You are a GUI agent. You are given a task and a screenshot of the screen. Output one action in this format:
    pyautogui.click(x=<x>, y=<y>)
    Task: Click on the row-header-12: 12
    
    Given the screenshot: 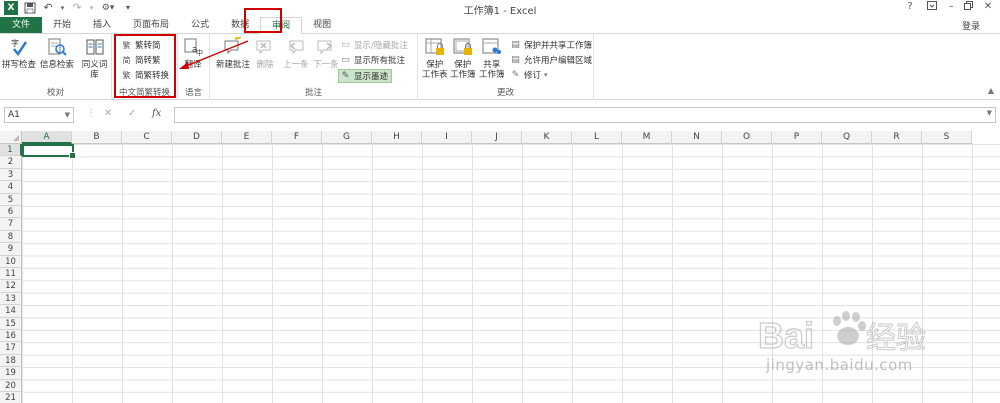 What is the action you would take?
    pyautogui.click(x=11, y=286)
    